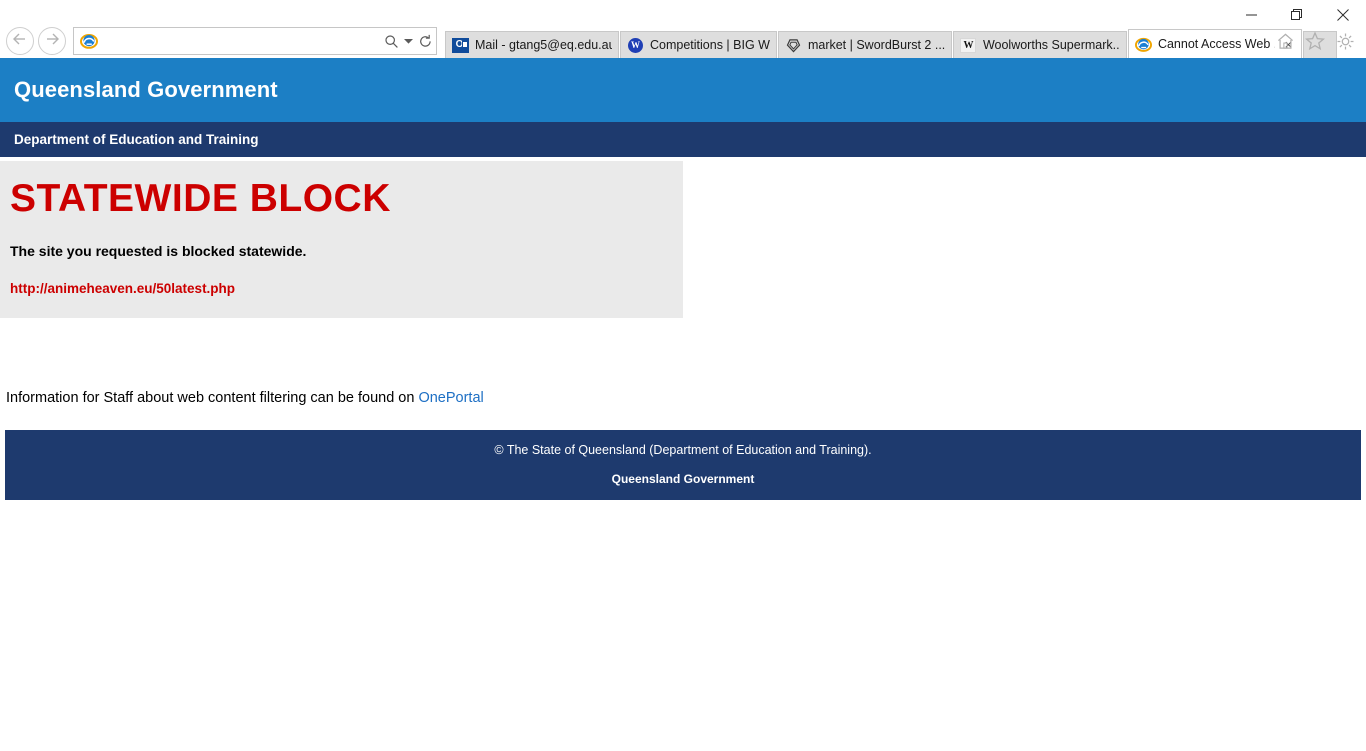  Describe the element at coordinates (710, 44) in the screenshot. I see `tab-label: Competitions | BIG W` at that location.